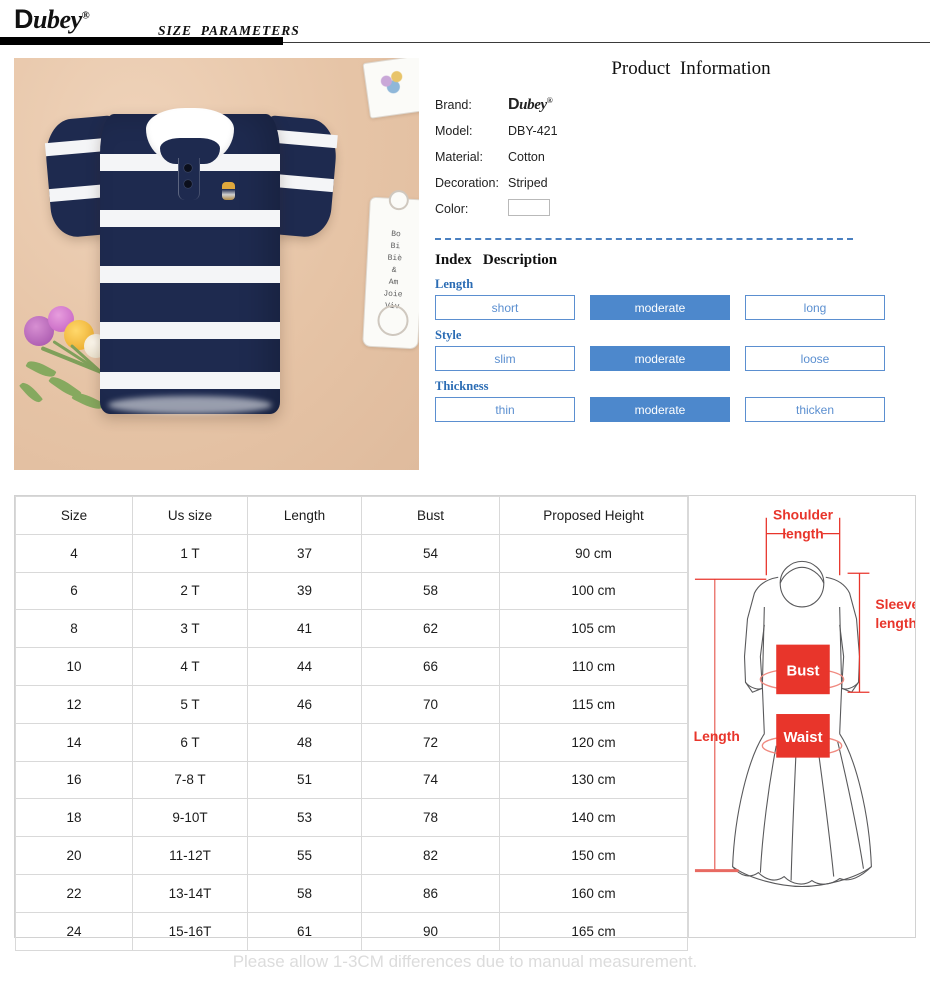 This screenshot has width=930, height=999. Describe the element at coordinates (593, 666) in the screenshot. I see `cell-proposed-height: 110 cm` at that location.